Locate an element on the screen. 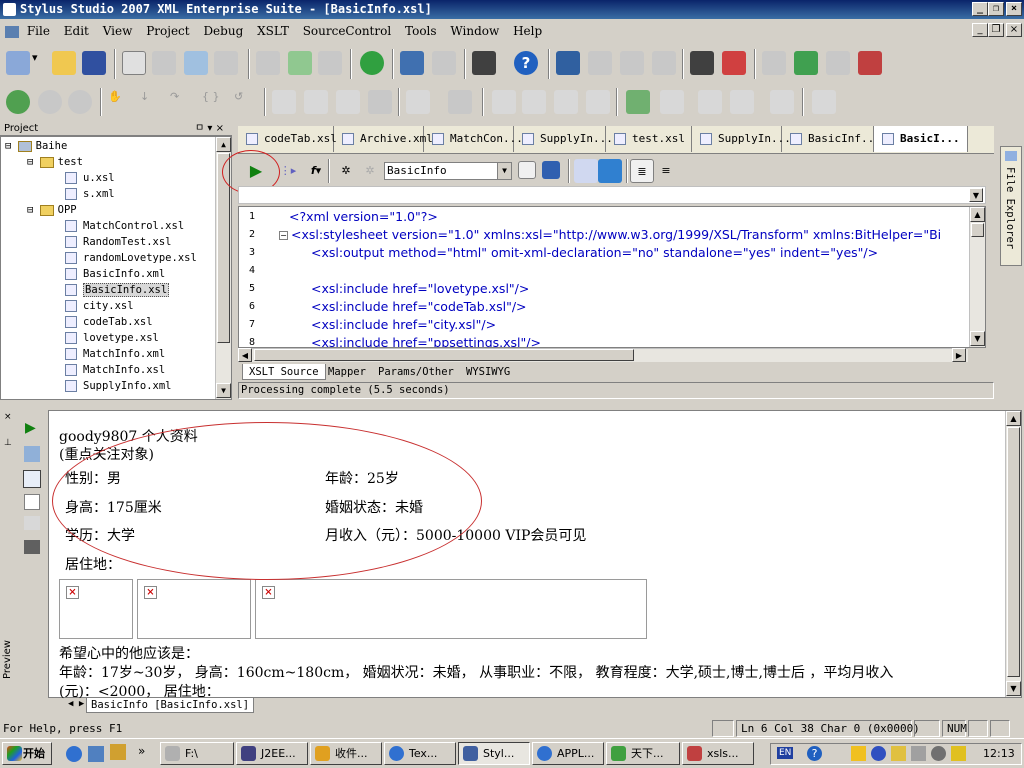 The width and height of the screenshot is (1024, 768). align-right-icon: ≡ is located at coordinates (666, 171).